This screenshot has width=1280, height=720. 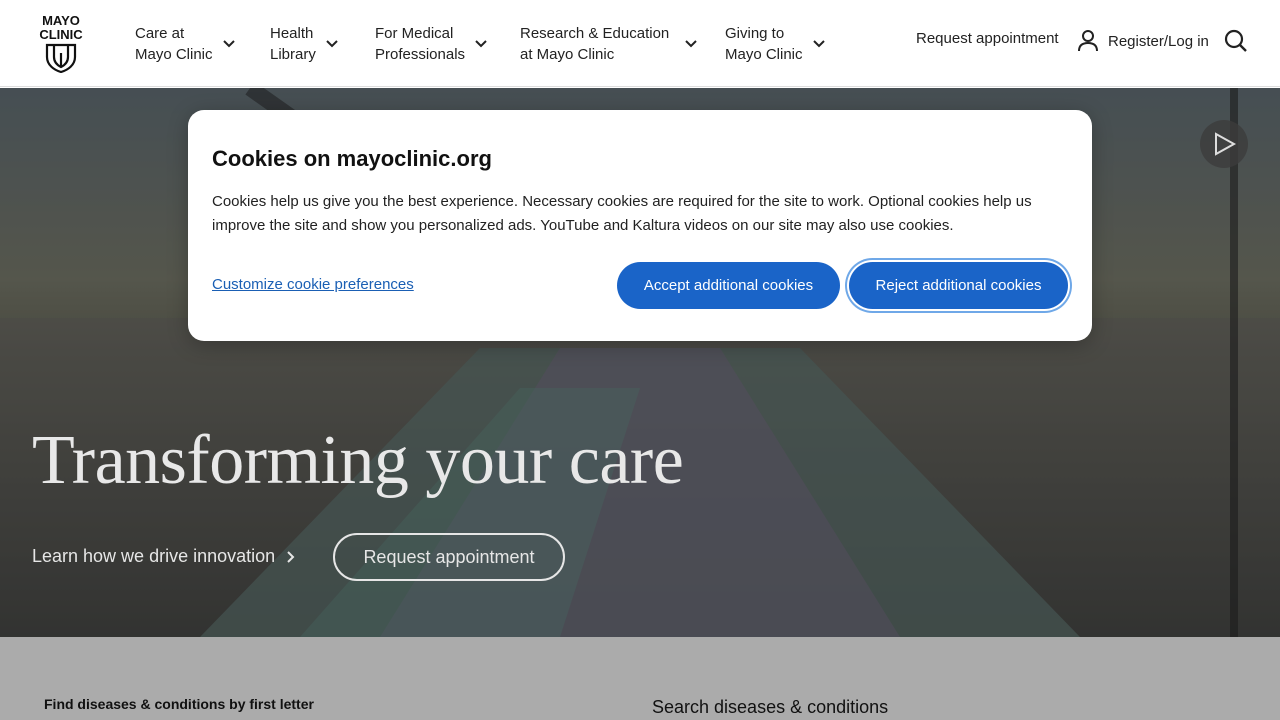 I want to click on nav-health-library: Health Library, so click(x=304, y=44).